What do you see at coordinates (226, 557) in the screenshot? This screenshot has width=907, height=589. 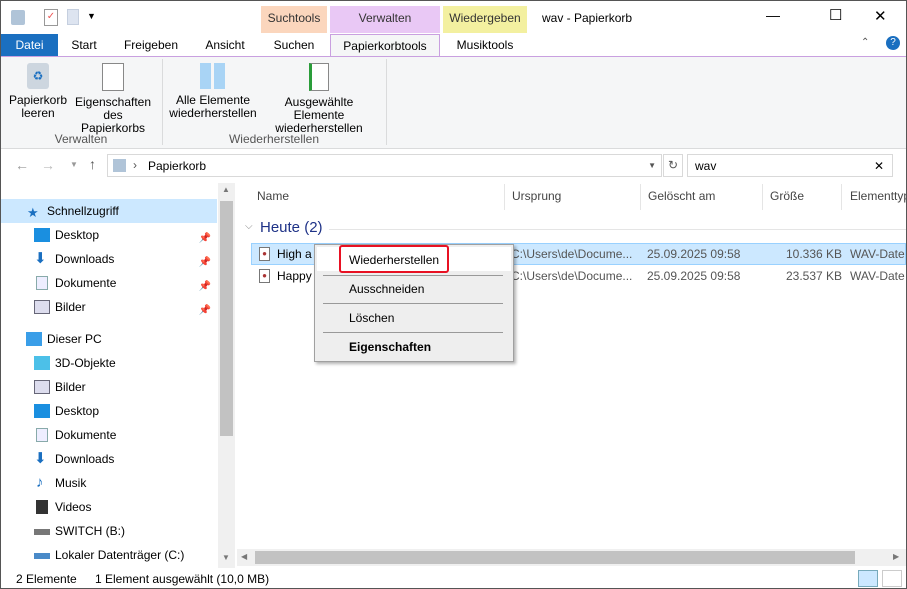 I see `scroll-down-arrow: ▼` at bounding box center [226, 557].